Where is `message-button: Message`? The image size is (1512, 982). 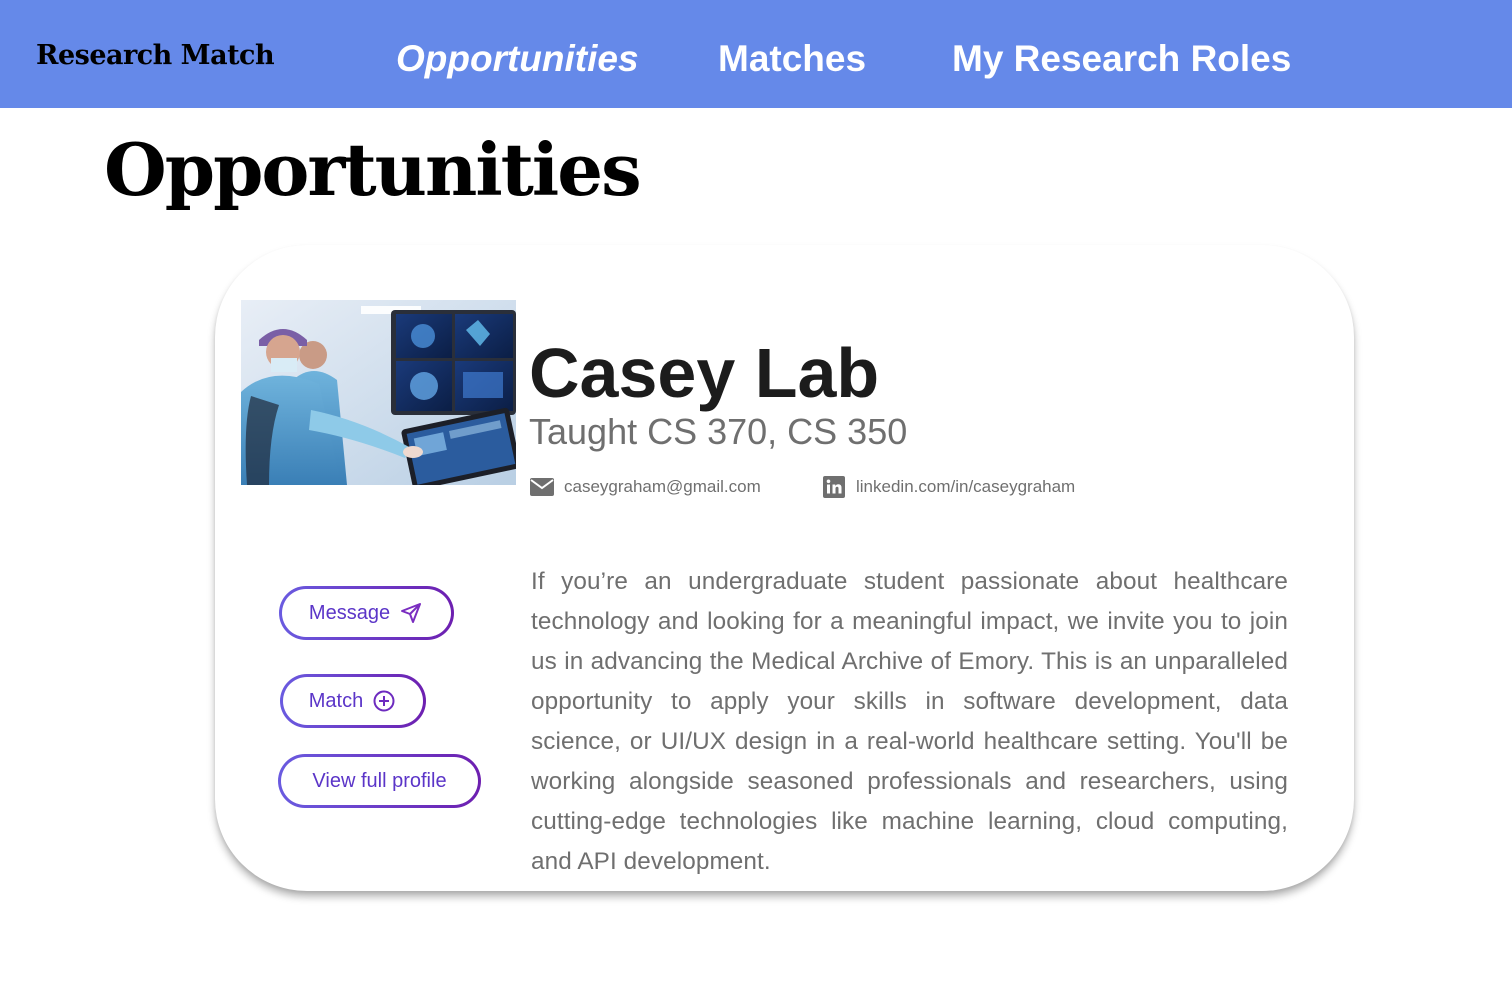
message-button: Message is located at coordinates (366, 613).